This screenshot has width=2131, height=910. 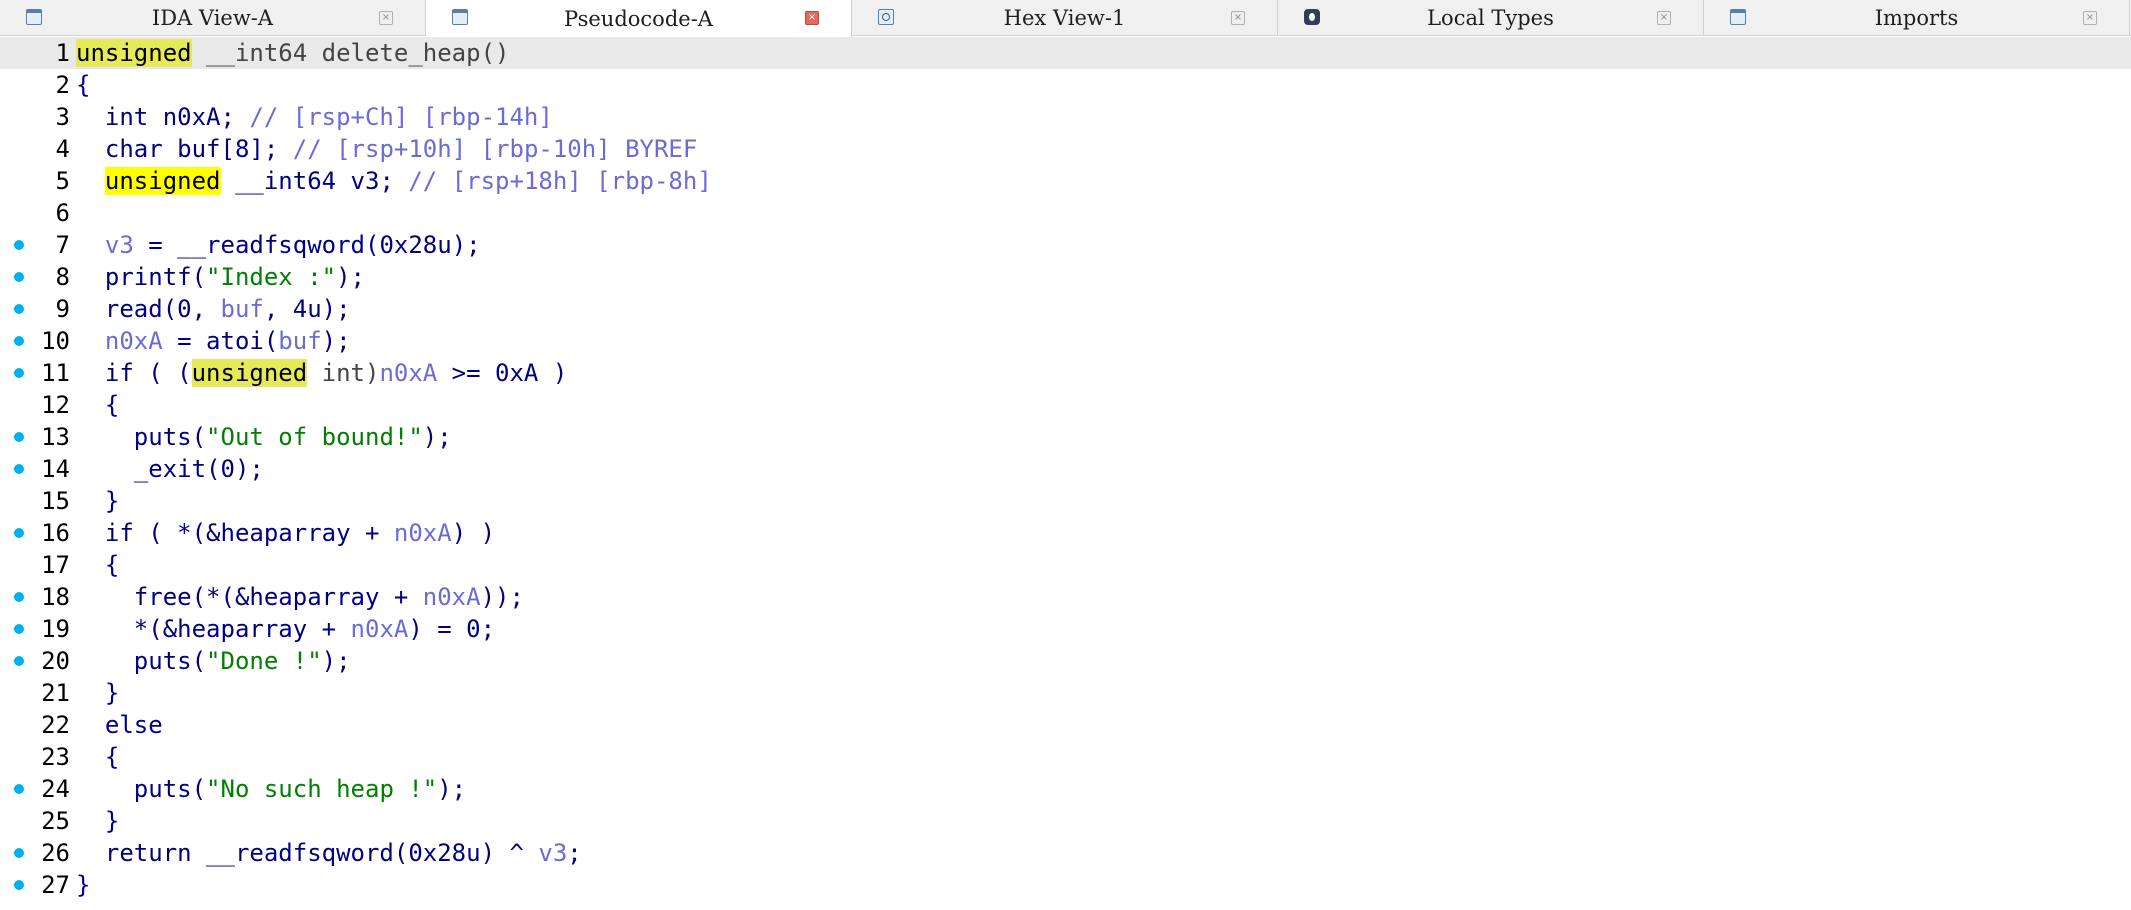 What do you see at coordinates (1065, 565) in the screenshot?
I see `code-line: 17 {` at bounding box center [1065, 565].